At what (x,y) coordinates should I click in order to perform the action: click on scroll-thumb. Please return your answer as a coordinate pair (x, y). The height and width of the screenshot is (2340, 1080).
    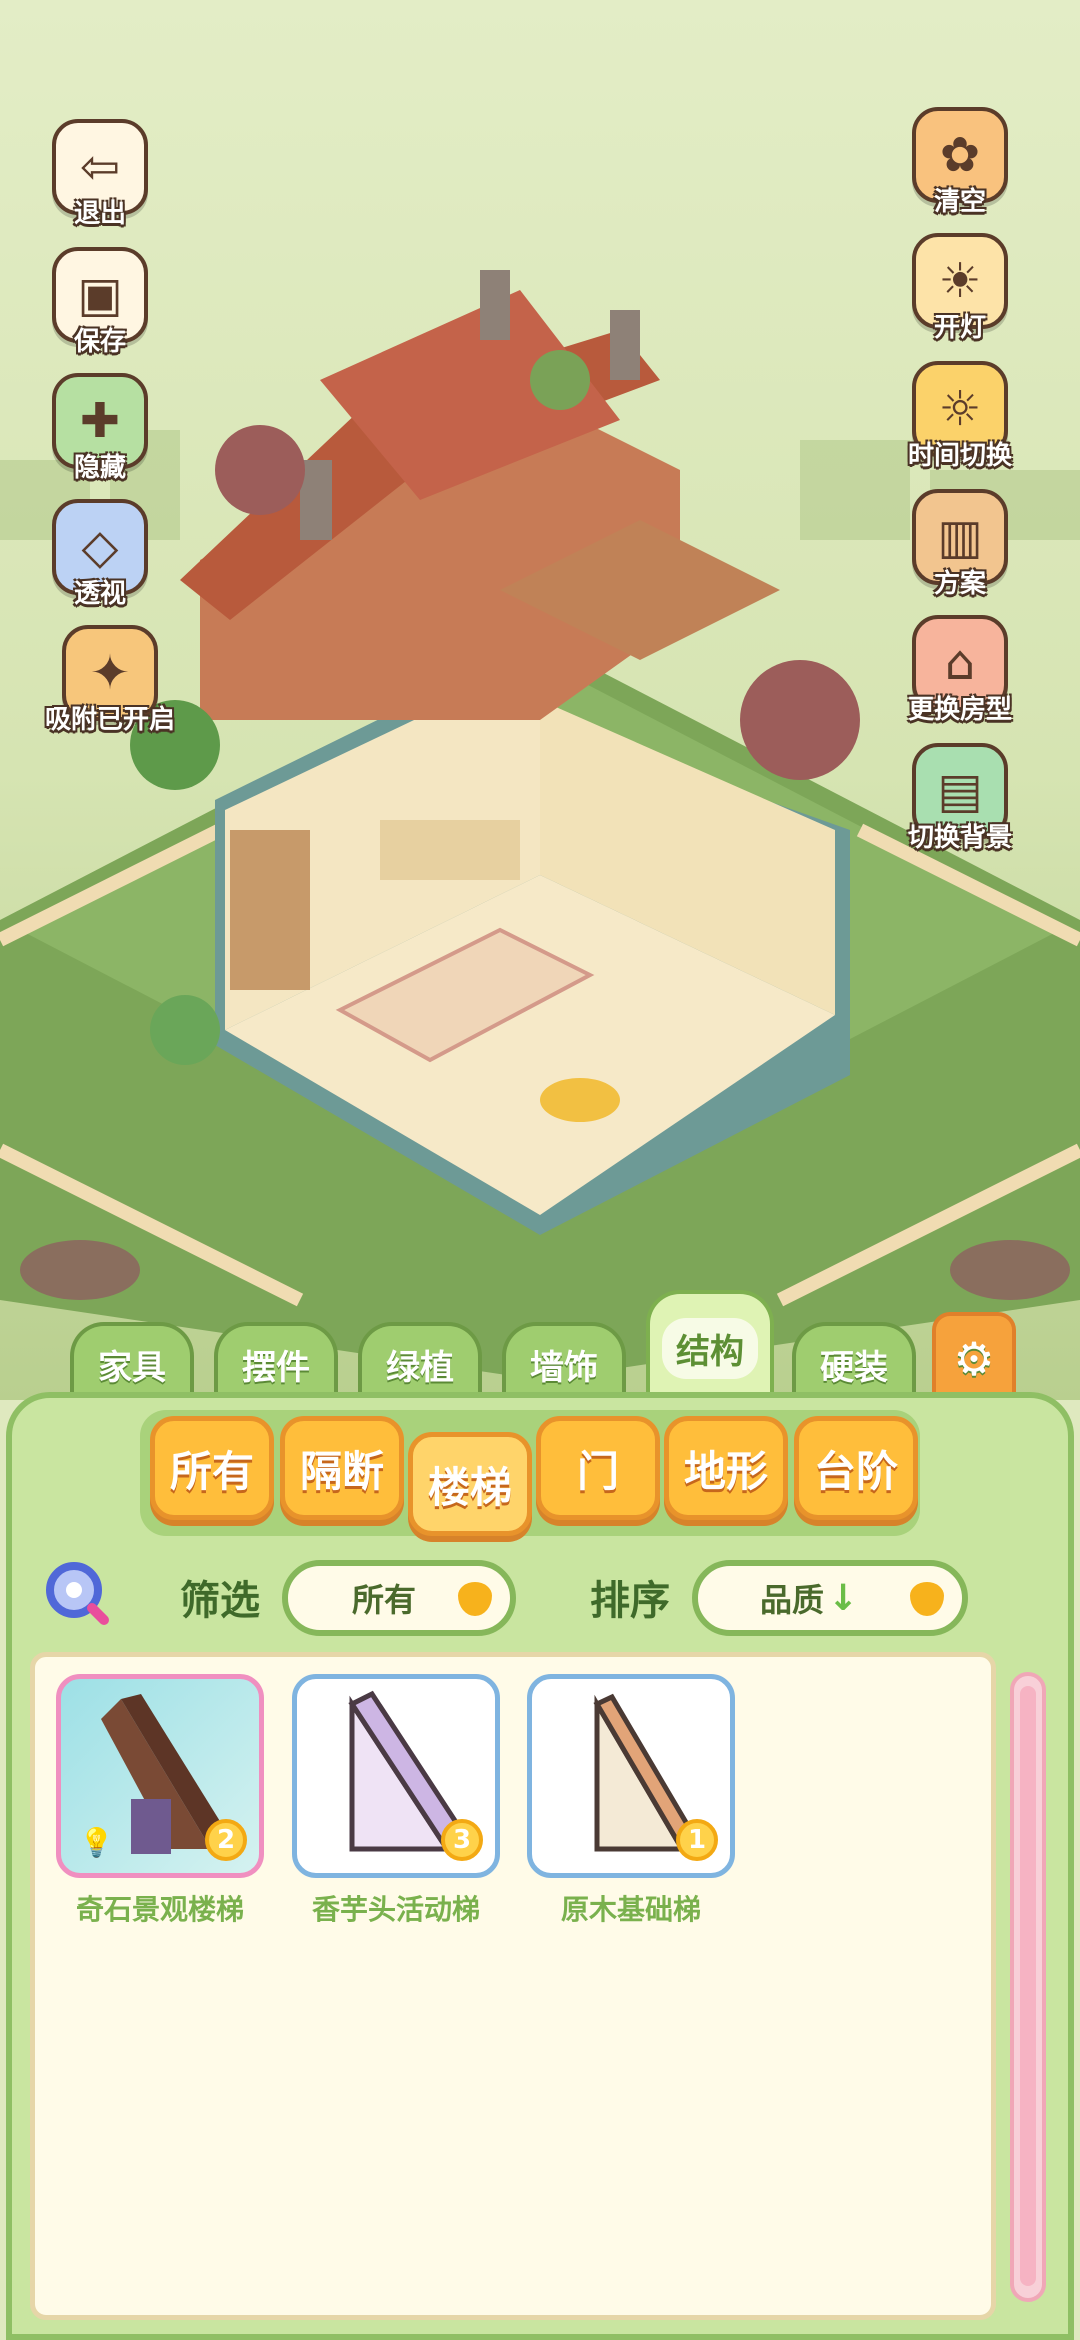
    Looking at the image, I should click on (1028, 1986).